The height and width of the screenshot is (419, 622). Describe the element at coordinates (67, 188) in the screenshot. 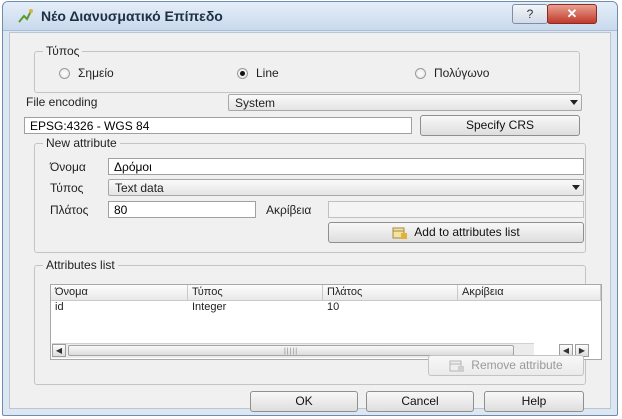

I see `attribute-type-label: Τύπος` at that location.